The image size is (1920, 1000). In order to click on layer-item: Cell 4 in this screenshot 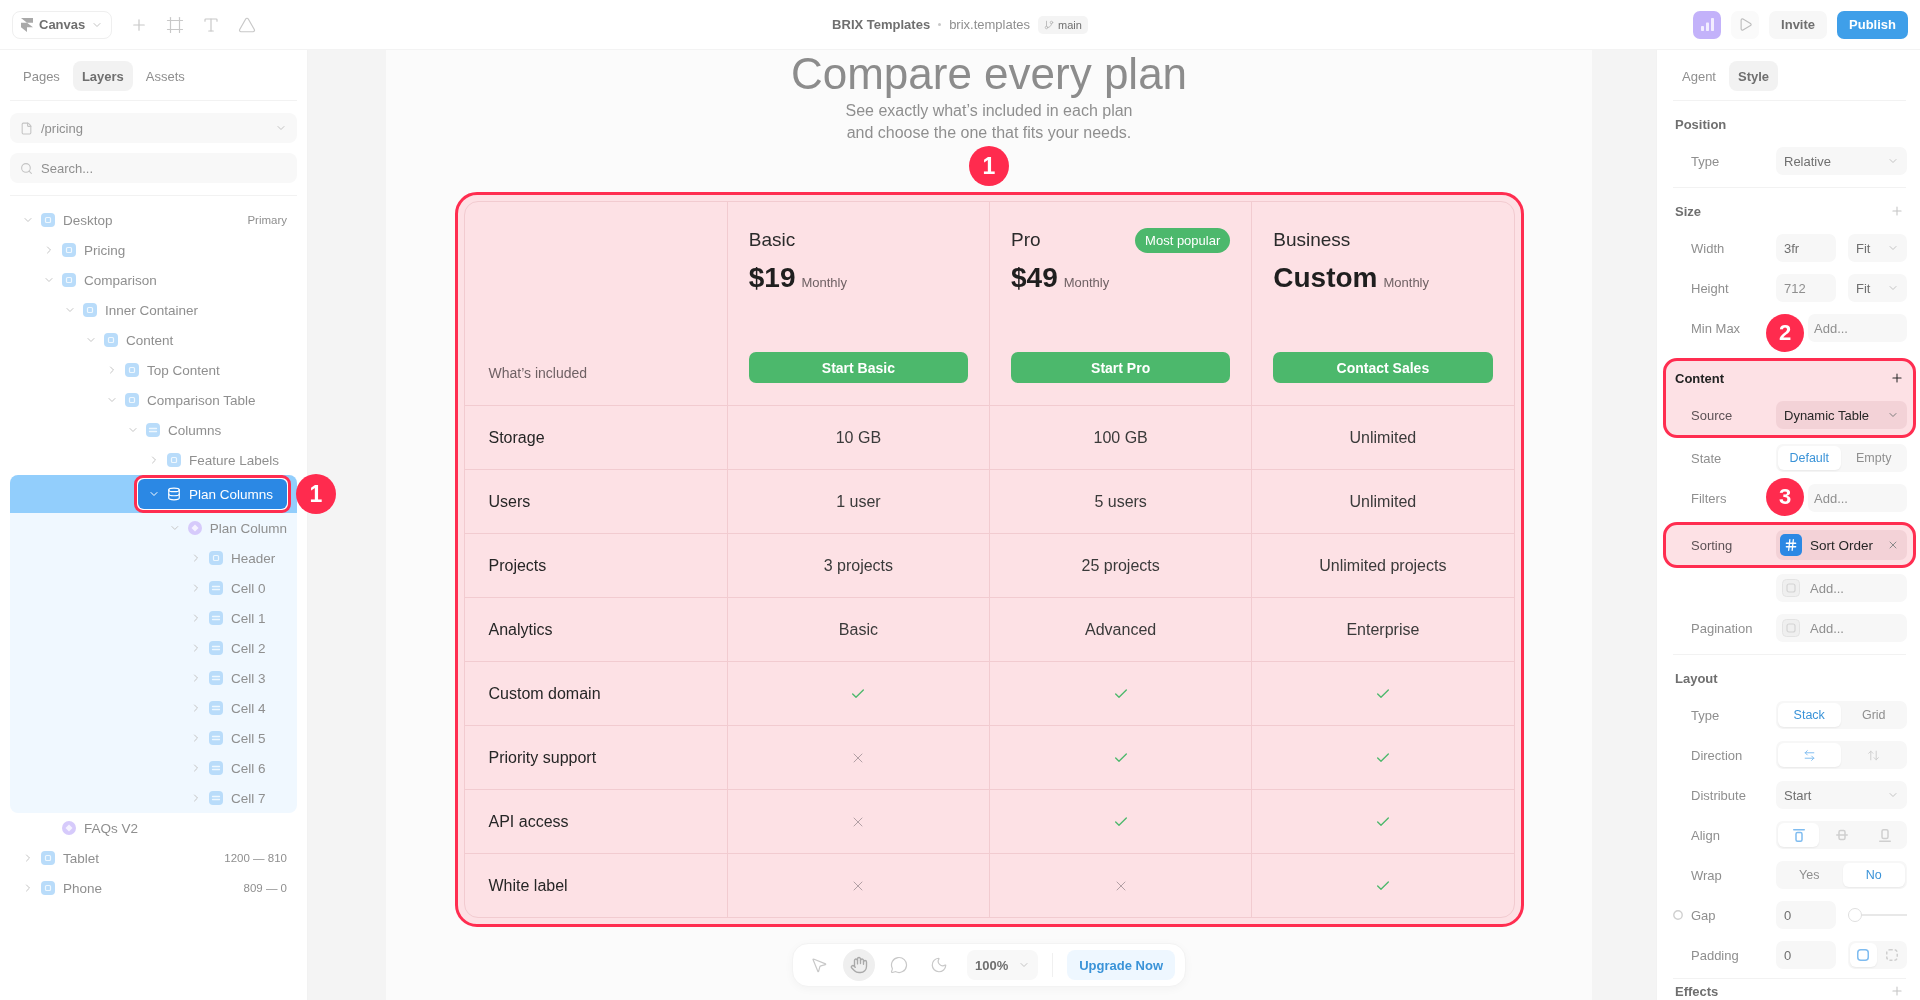, I will do `click(153, 708)`.